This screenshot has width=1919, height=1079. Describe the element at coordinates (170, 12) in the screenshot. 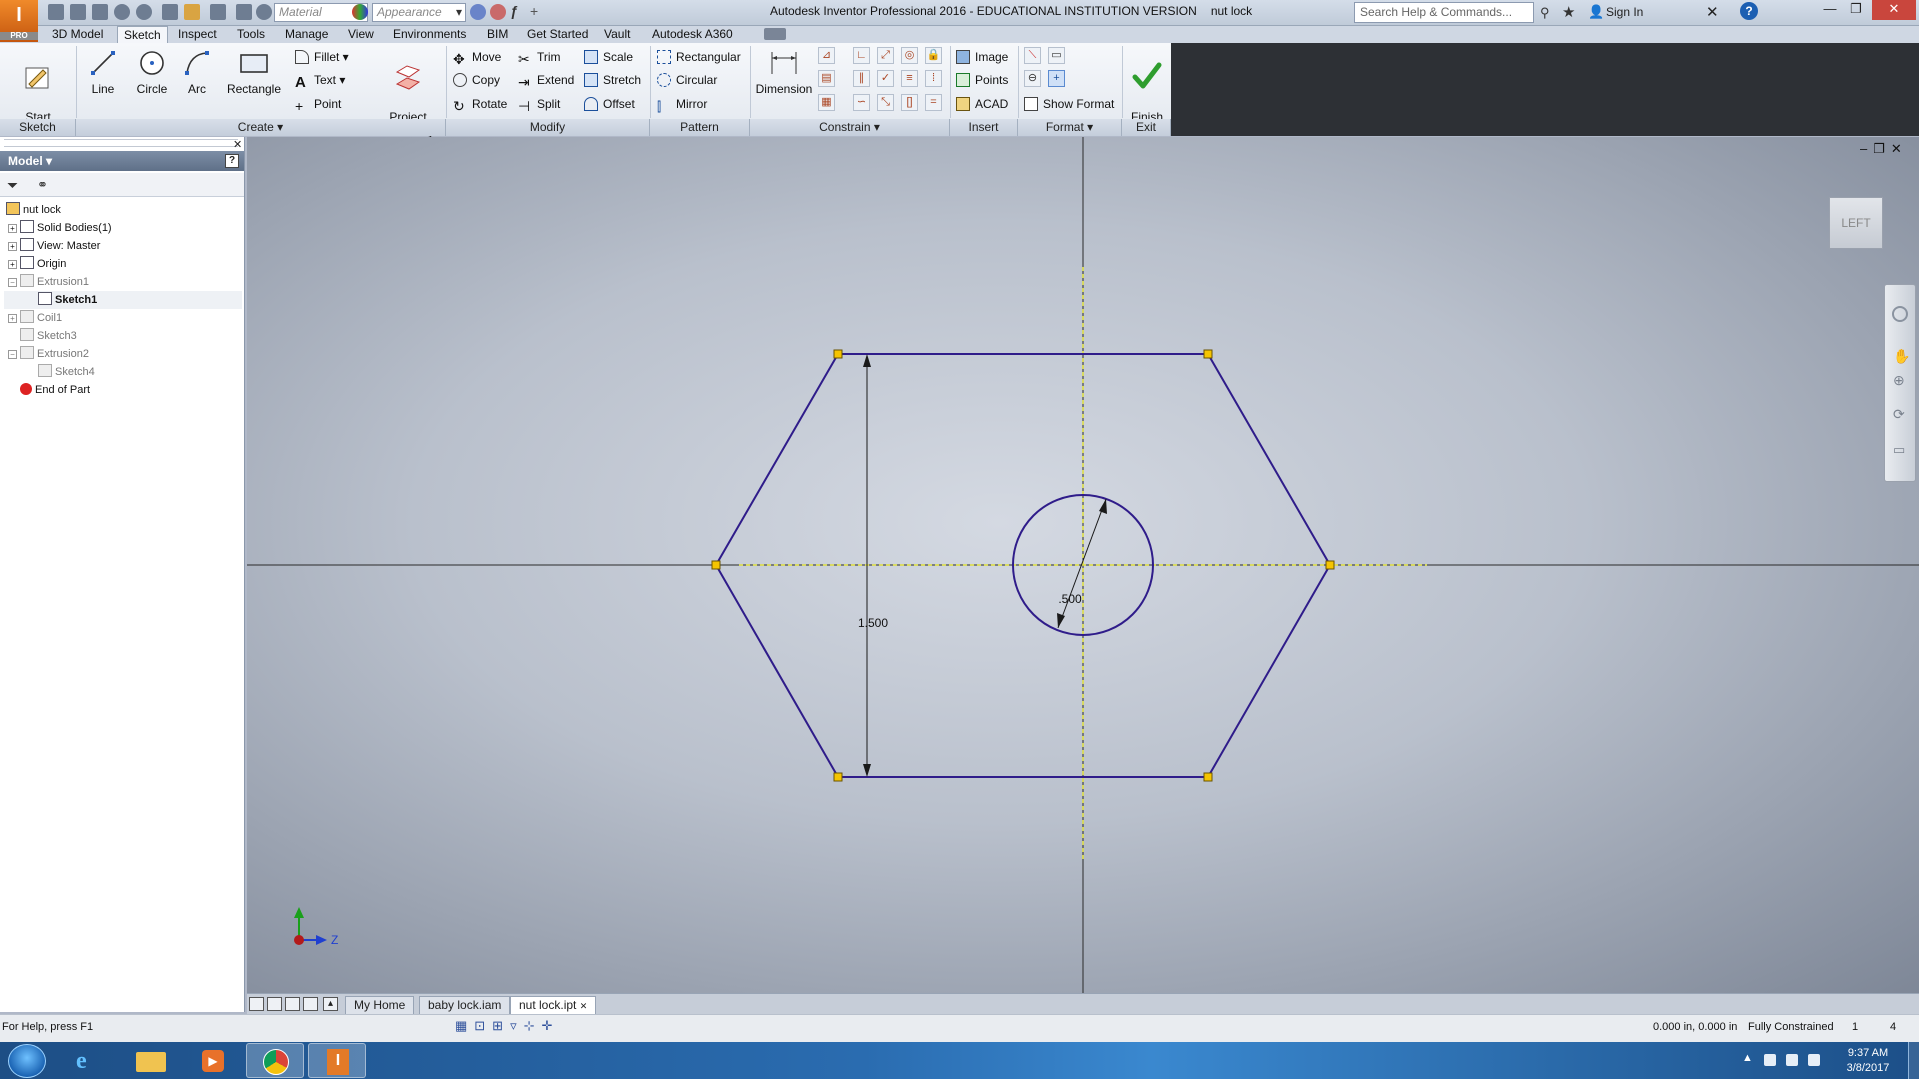

I see `home-icon` at that location.